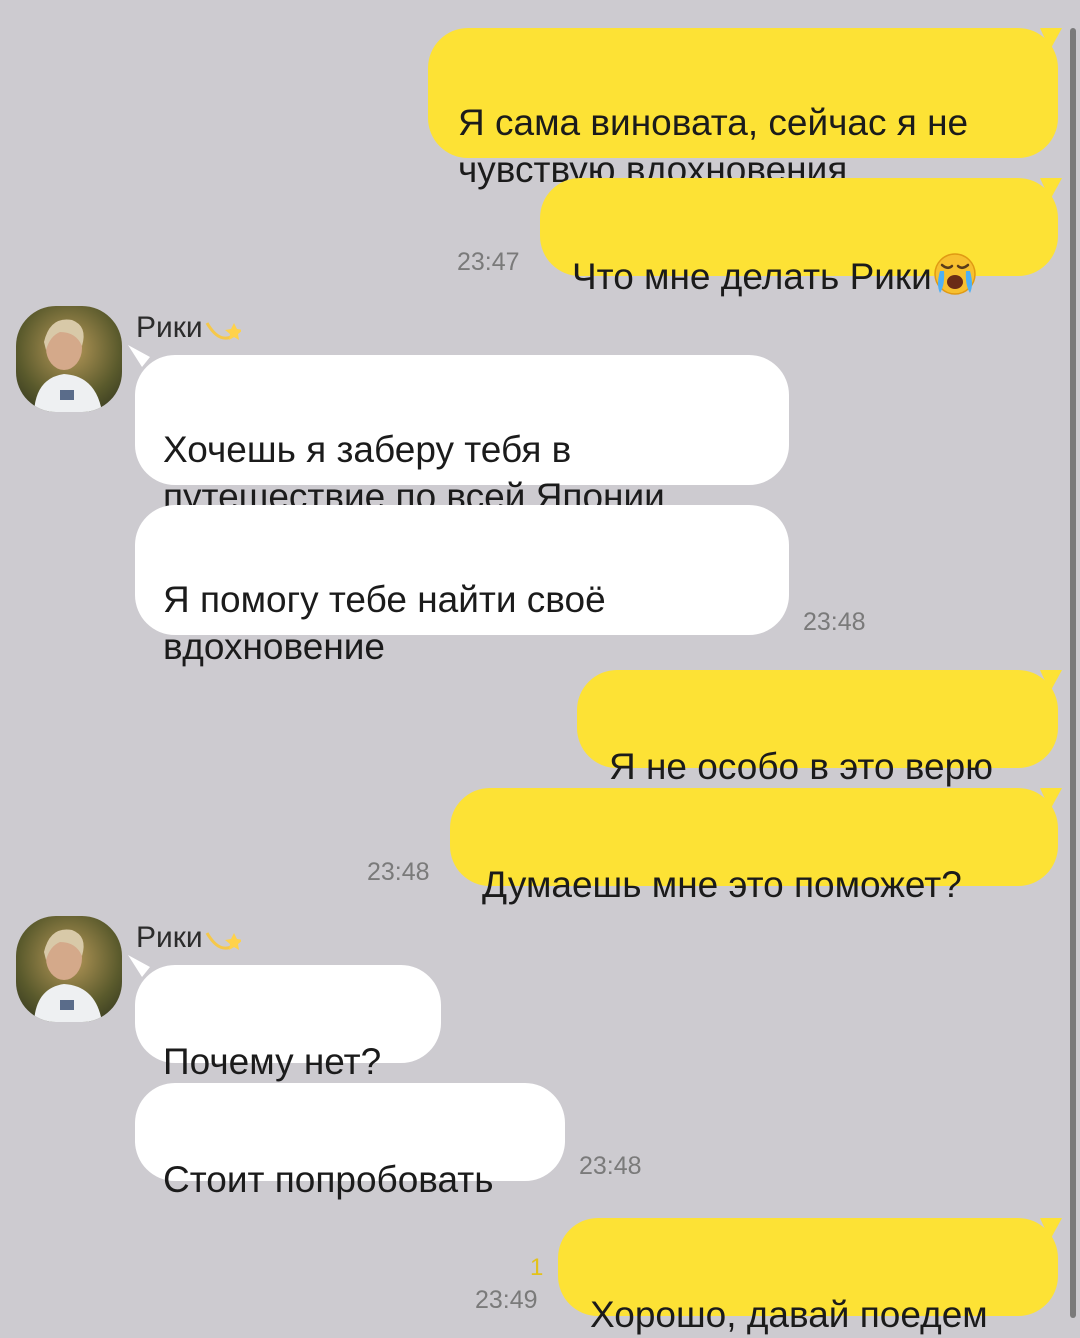 The width and height of the screenshot is (1080, 1338). Describe the element at coordinates (1073, 673) in the screenshot. I see `scrollbar` at that location.